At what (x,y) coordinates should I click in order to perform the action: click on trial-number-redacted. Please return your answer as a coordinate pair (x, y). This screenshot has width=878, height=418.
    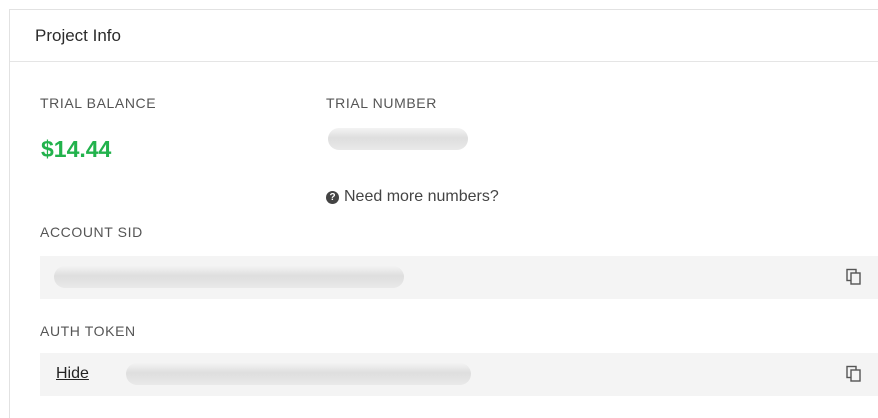
    Looking at the image, I should click on (398, 139).